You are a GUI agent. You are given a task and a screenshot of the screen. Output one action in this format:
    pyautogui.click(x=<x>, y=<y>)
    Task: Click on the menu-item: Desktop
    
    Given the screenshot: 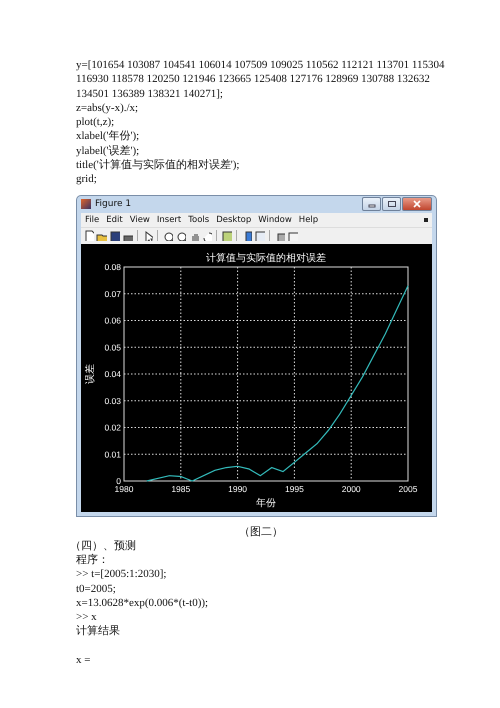 What is the action you would take?
    pyautogui.click(x=234, y=219)
    